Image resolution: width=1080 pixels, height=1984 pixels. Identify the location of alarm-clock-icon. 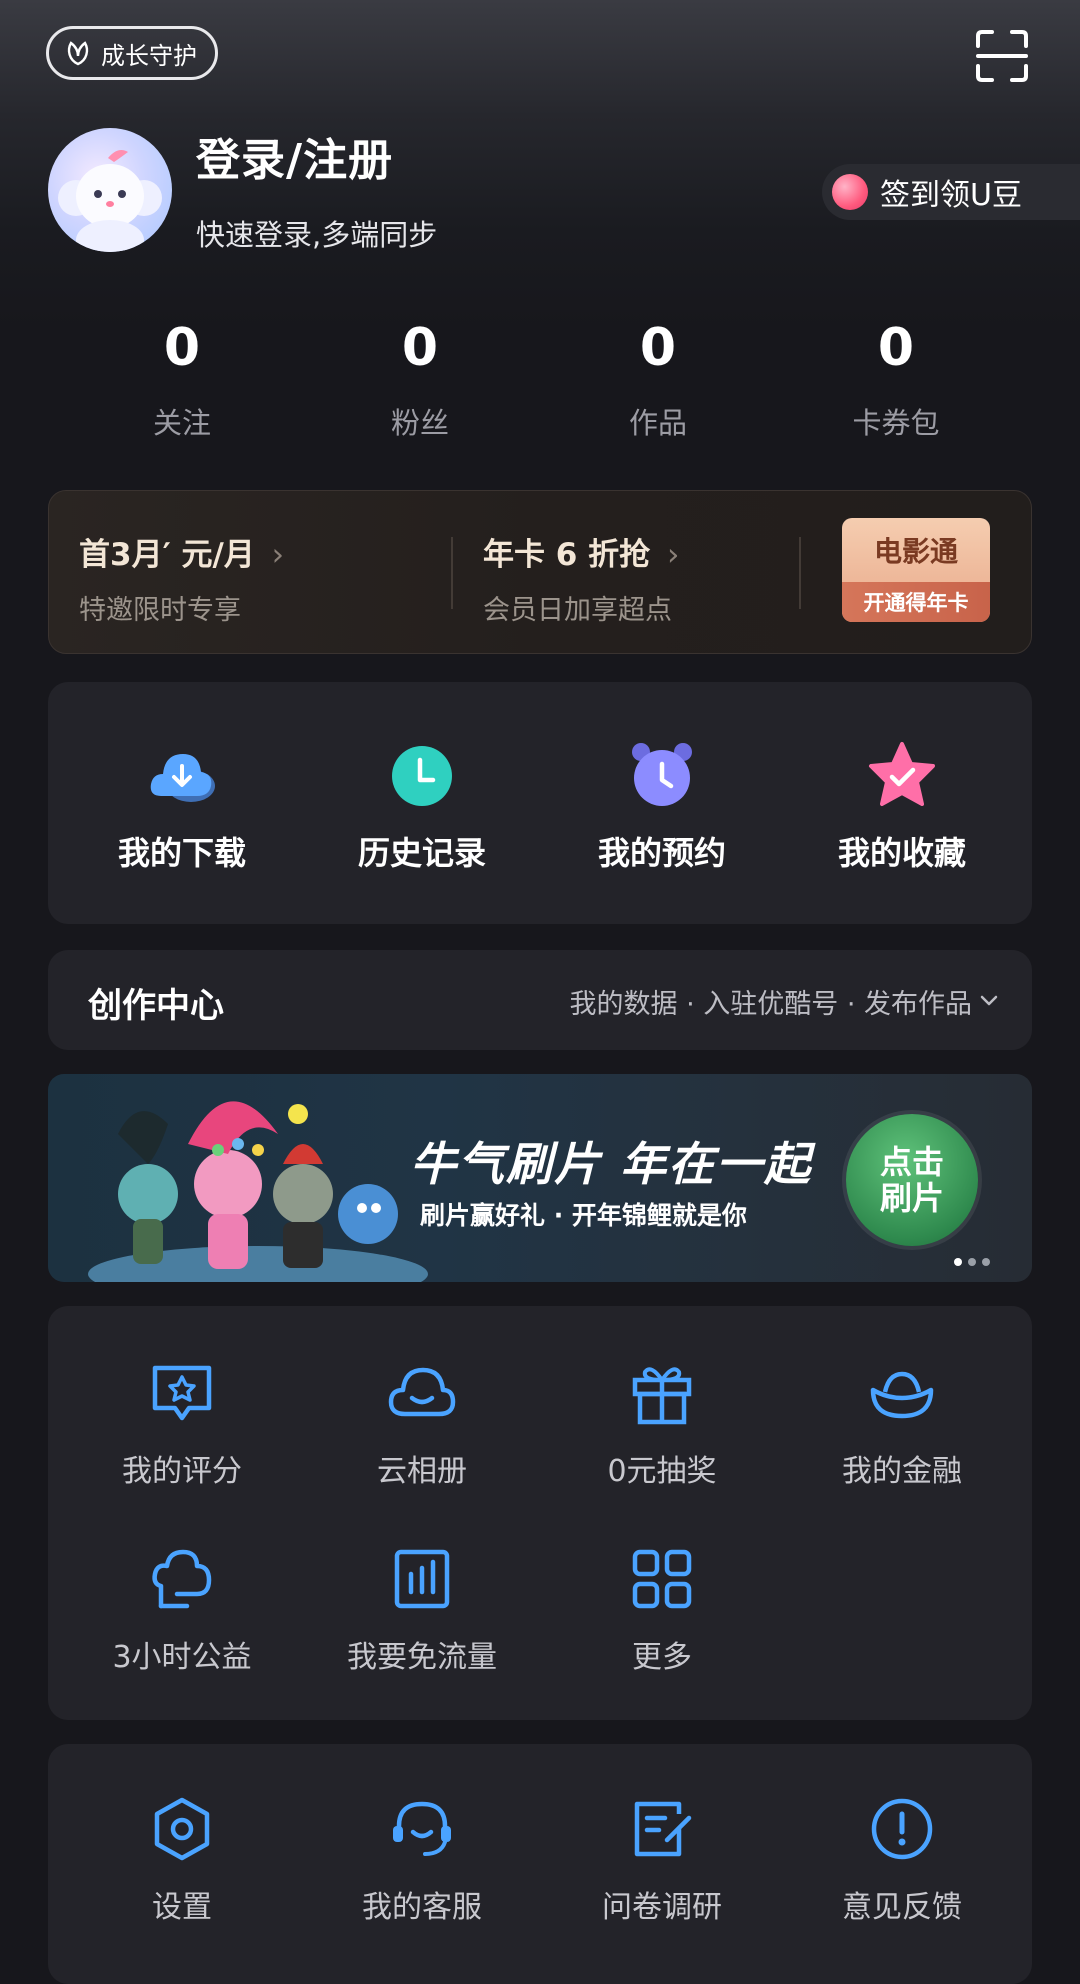
(662, 774).